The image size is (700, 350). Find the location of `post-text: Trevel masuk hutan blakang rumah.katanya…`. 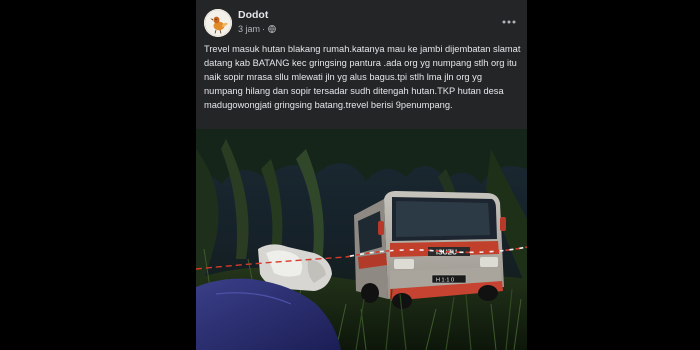

post-text: Trevel masuk hutan blakang rumah.katanya… is located at coordinates (362, 77).